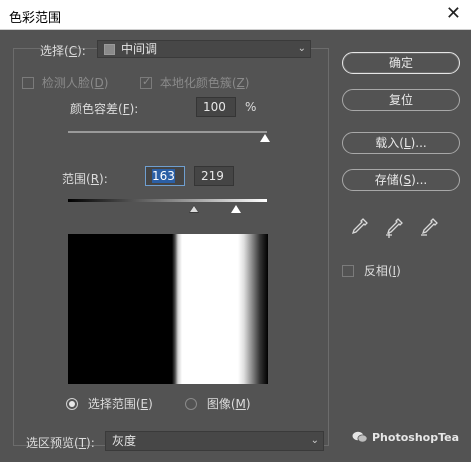 This screenshot has width=471, height=462. Describe the element at coordinates (167, 200) in the screenshot. I see `range-gradient-bar` at that location.